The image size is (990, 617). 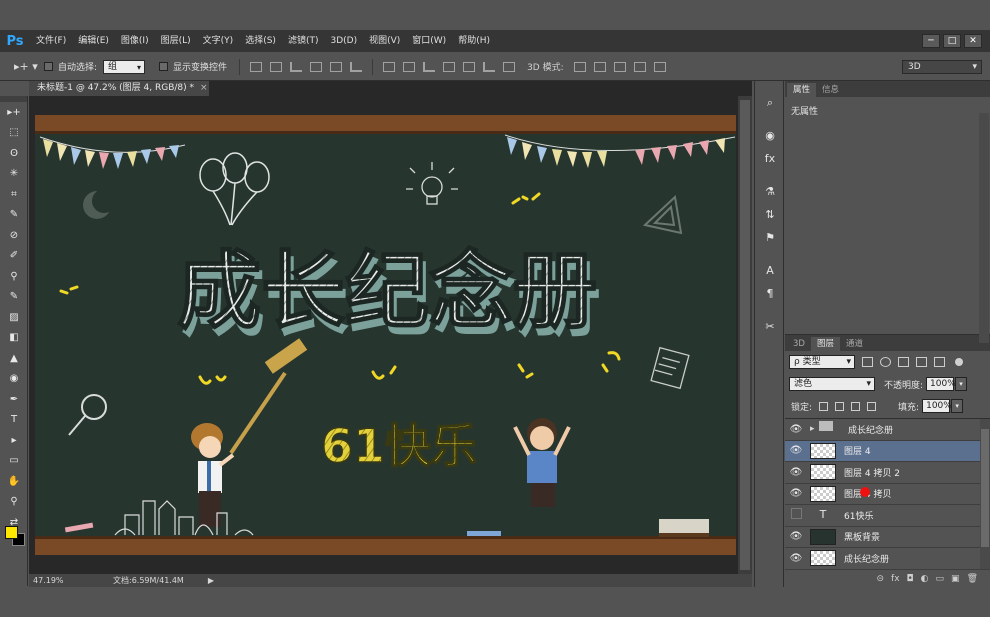 What do you see at coordinates (579, 66) in the screenshot?
I see `3d-rotate-icon` at bounding box center [579, 66].